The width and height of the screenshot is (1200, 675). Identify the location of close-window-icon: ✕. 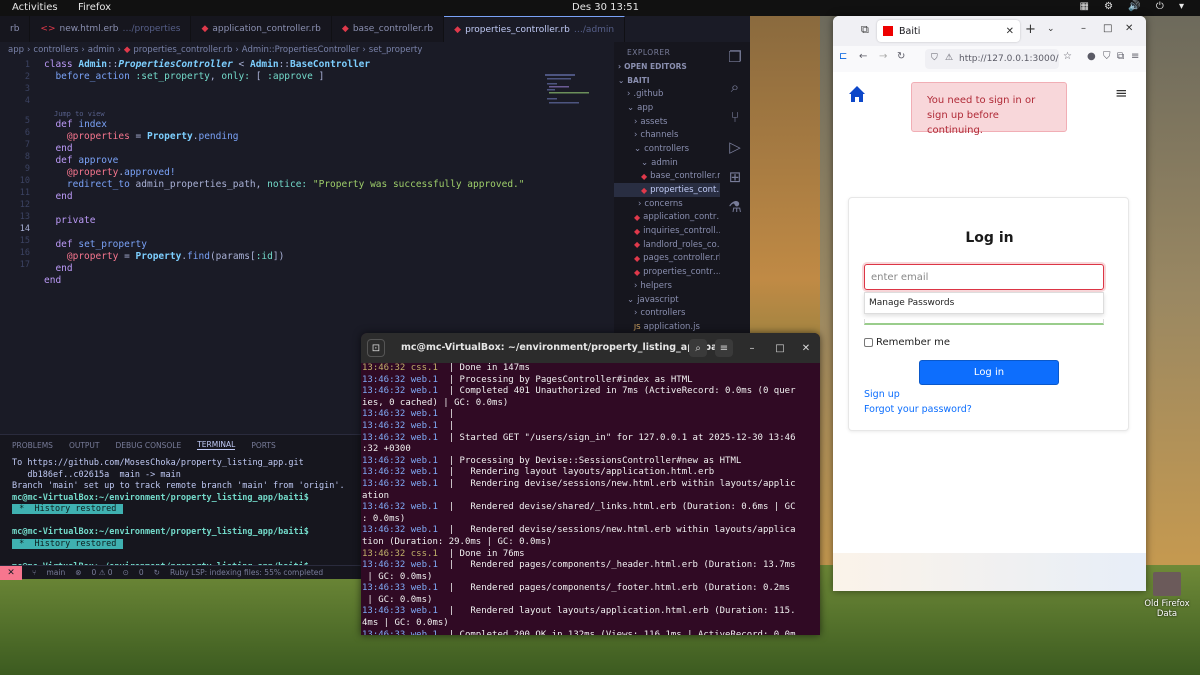
(1129, 28).